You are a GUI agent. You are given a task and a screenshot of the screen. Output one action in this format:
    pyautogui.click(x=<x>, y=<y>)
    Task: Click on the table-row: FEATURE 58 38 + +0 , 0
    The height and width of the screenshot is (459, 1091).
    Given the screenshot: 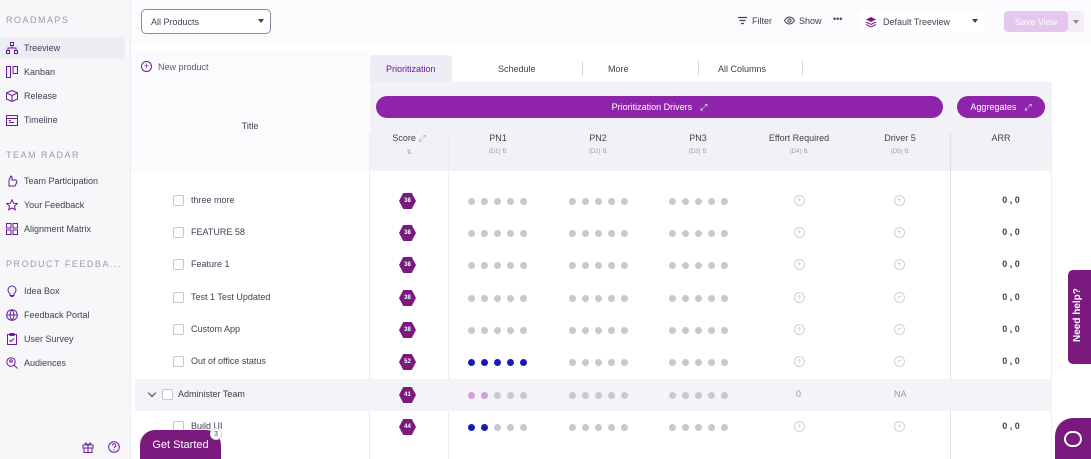 What is the action you would take?
    pyautogui.click(x=593, y=233)
    